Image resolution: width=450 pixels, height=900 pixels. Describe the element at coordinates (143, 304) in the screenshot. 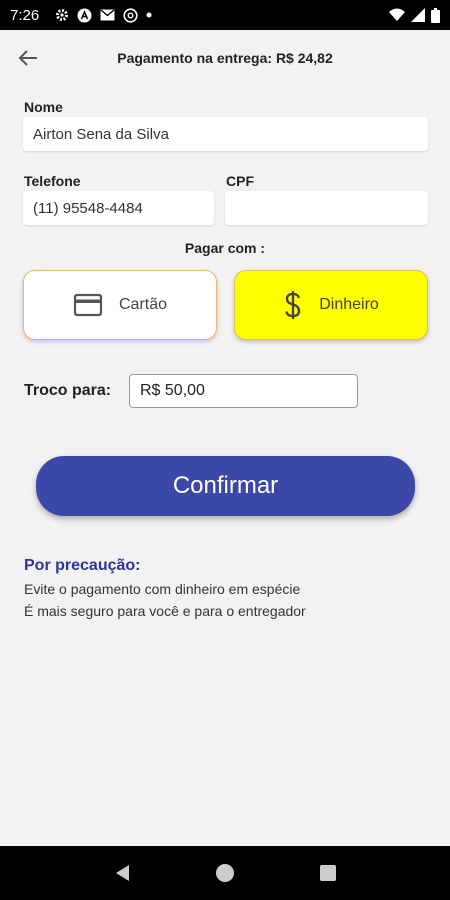

I see `card-option-label: Cartão` at that location.